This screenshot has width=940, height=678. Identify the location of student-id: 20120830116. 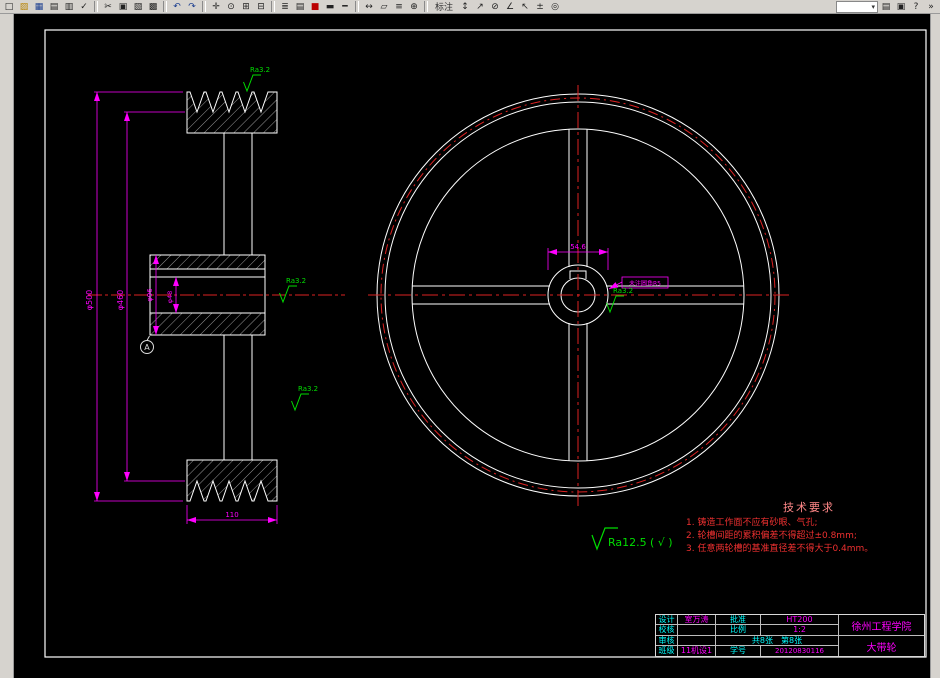
(800, 650).